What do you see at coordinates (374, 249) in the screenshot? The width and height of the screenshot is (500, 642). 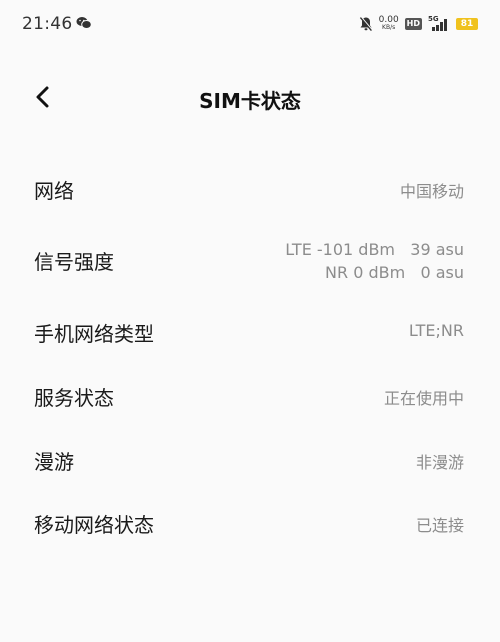 I see `signal-line-lte: LTE -101 dBm 39 asu` at bounding box center [374, 249].